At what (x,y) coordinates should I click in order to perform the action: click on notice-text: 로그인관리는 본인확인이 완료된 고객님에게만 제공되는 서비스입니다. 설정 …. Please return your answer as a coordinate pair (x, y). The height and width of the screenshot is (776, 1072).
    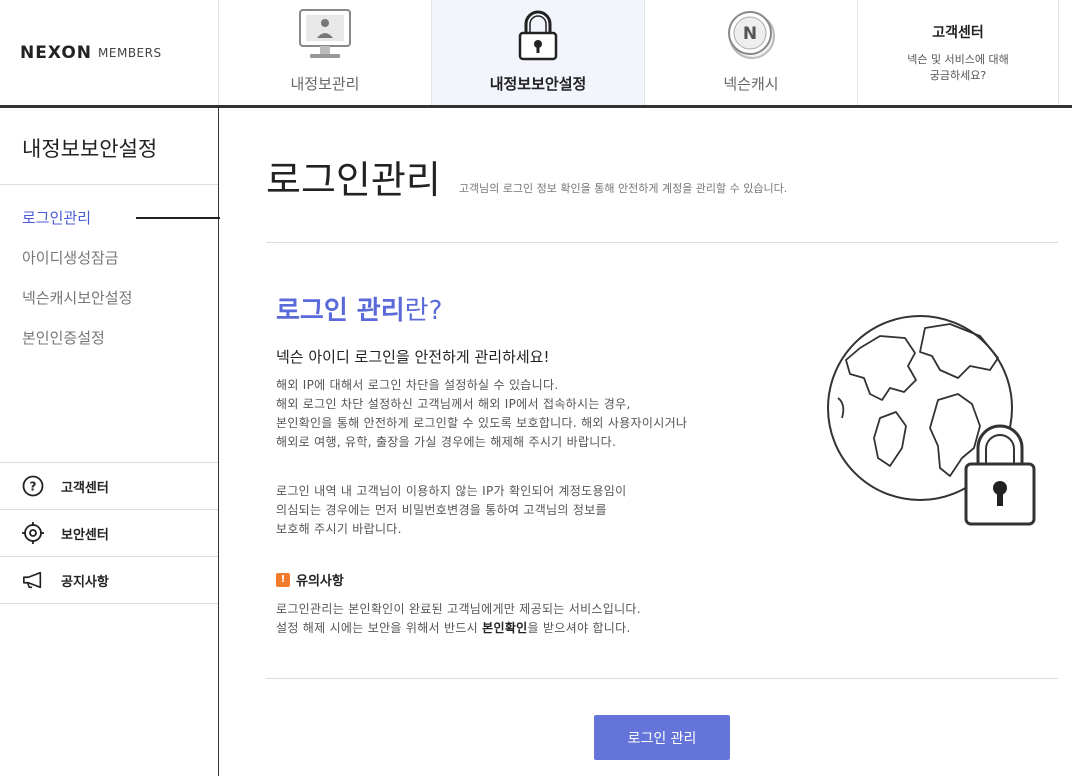
    Looking at the image, I should click on (458, 619).